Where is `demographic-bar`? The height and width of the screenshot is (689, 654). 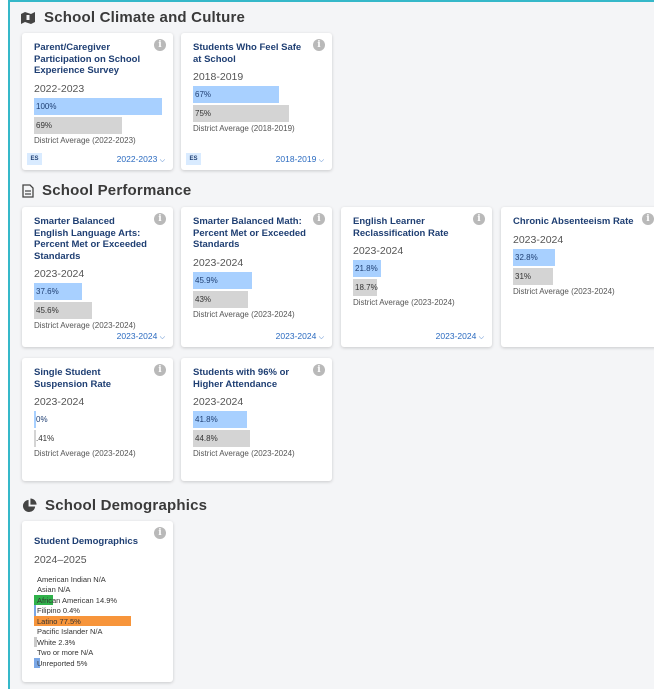 demographic-bar is located at coordinates (35, 610).